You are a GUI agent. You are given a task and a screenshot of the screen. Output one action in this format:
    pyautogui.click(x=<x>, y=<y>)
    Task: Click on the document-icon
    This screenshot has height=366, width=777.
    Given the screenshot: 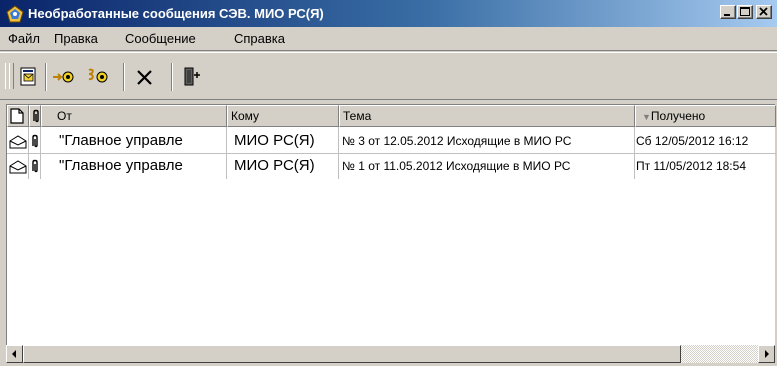 What is the action you would take?
    pyautogui.click(x=17, y=116)
    